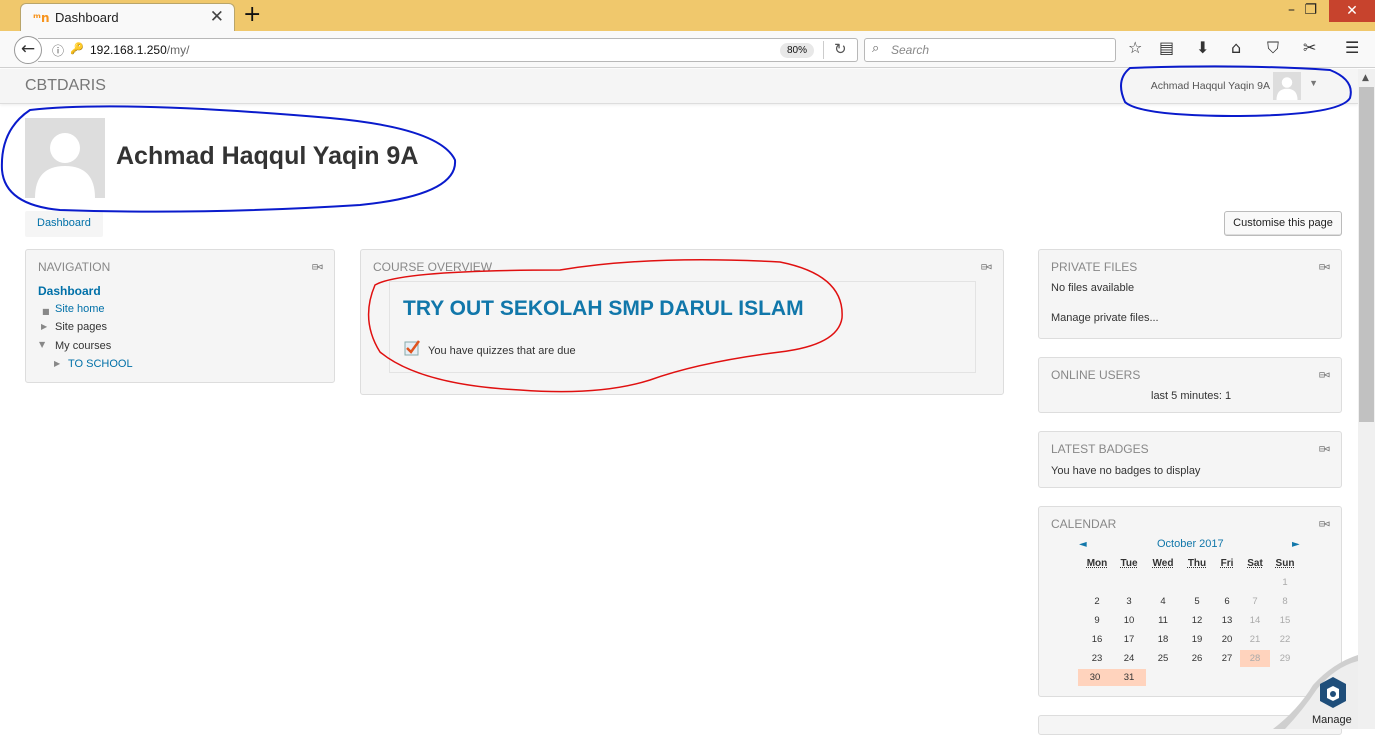 The width and height of the screenshot is (1375, 735). Describe the element at coordinates (1197, 563) in the screenshot. I see `calendar-weekday: Thu` at that location.